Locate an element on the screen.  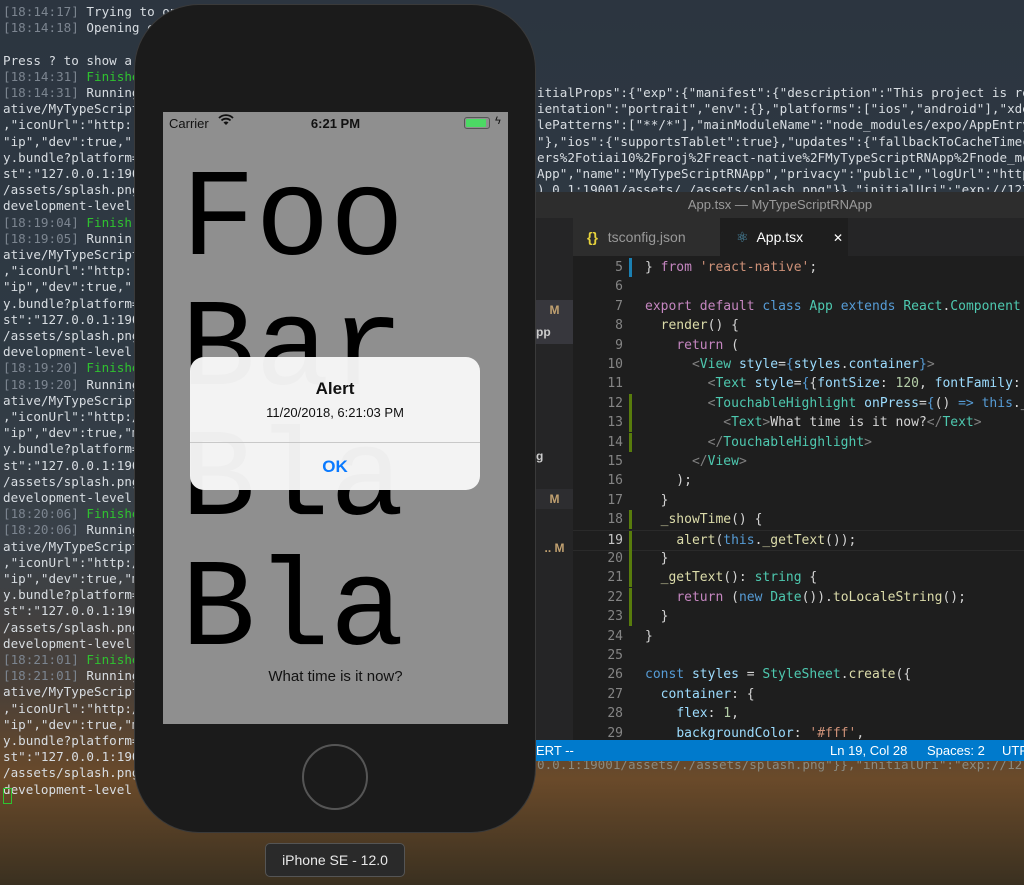
timestamp: [18:19:04] is located at coordinates (41, 222).